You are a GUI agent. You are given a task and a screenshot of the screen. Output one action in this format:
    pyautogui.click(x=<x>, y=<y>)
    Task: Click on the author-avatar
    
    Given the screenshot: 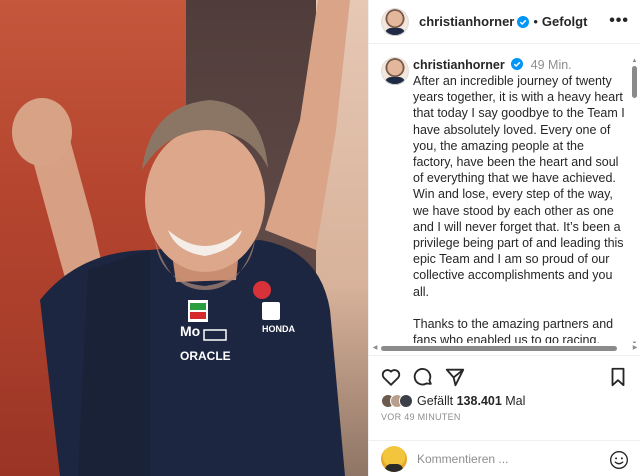 What is the action you would take?
    pyautogui.click(x=395, y=21)
    